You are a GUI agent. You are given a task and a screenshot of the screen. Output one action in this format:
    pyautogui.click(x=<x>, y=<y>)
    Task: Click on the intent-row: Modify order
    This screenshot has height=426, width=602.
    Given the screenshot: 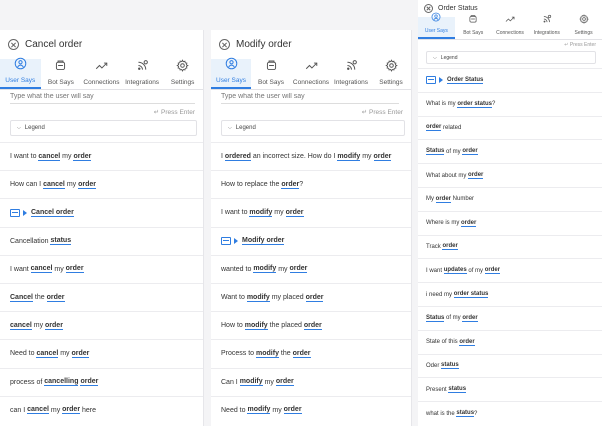 What is the action you would take?
    pyautogui.click(x=311, y=240)
    